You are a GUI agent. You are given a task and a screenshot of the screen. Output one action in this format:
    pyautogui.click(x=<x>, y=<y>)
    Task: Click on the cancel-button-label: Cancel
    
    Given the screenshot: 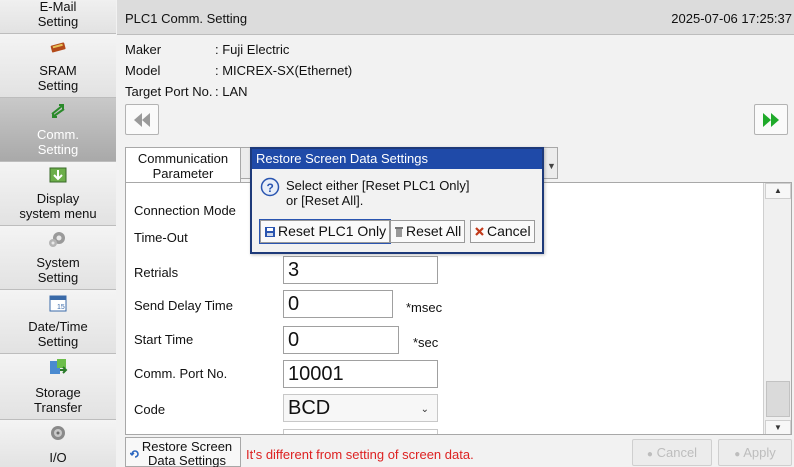 What is the action you would take?
    pyautogui.click(x=677, y=452)
    